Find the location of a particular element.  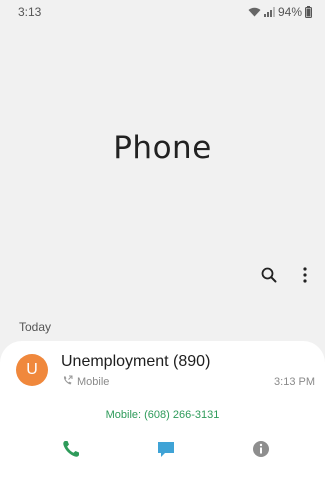

toolbar is located at coordinates (287, 277).